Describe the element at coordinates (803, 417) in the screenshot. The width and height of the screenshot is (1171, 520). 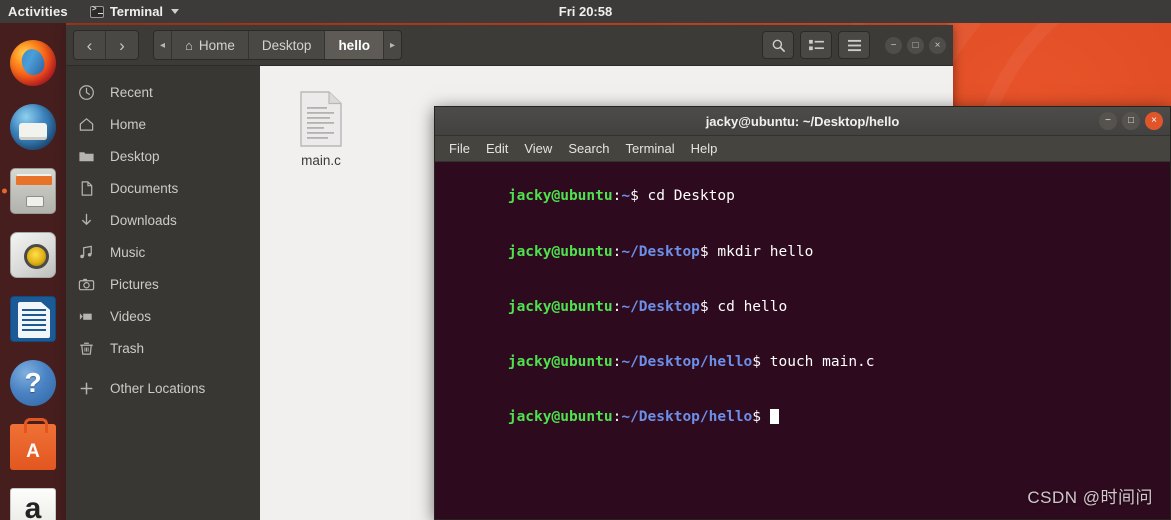
I see `terminal-line-active: jacky@ubuntu:~/Desktop/hello$` at that location.